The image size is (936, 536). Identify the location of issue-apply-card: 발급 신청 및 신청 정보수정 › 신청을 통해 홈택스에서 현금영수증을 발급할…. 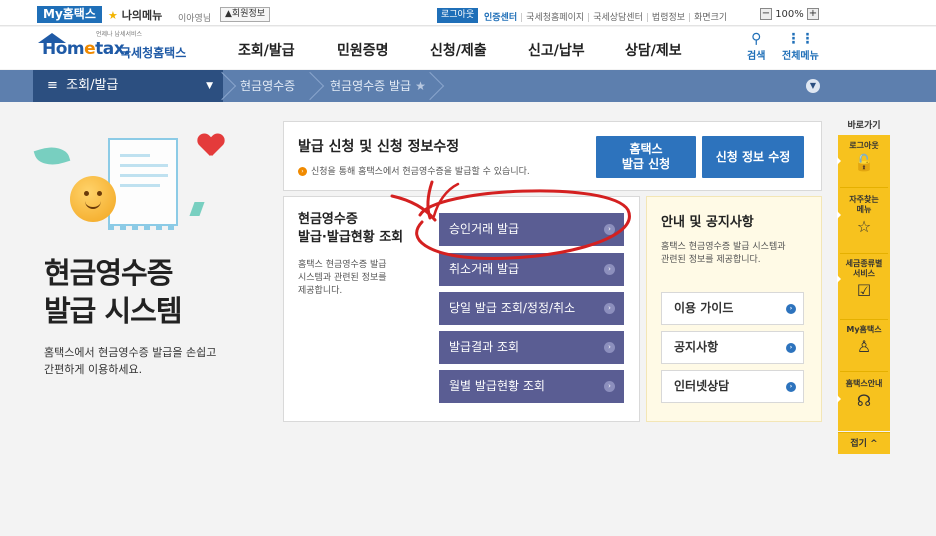
(552, 156).